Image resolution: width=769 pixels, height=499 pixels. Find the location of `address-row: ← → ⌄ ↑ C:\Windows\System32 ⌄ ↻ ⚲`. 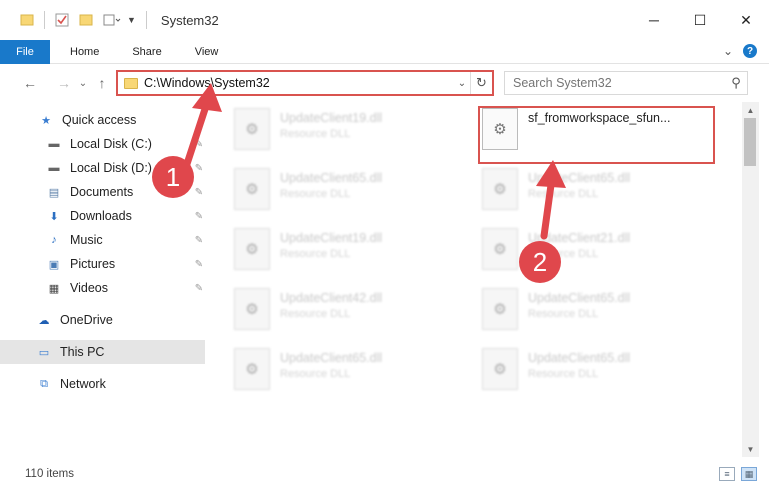

address-row: ← → ⌄ ↑ C:\Windows\System32 ⌄ ↻ ⚲ is located at coordinates (384, 83).